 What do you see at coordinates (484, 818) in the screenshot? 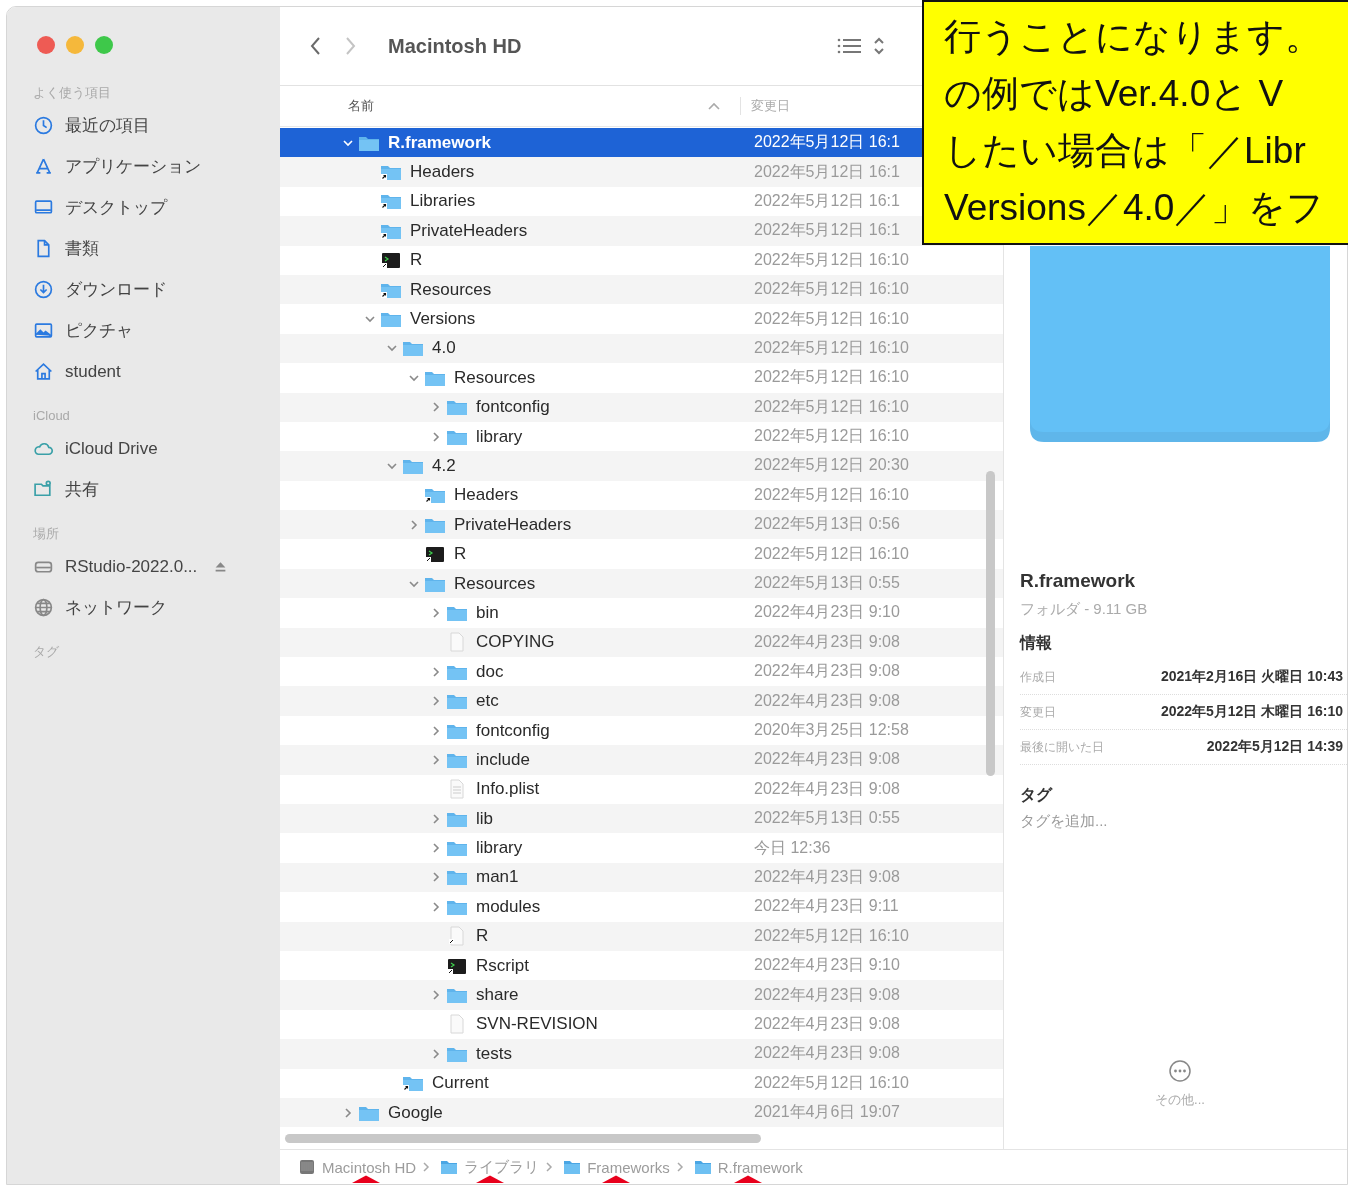
I see `file-name: lib` at bounding box center [484, 818].